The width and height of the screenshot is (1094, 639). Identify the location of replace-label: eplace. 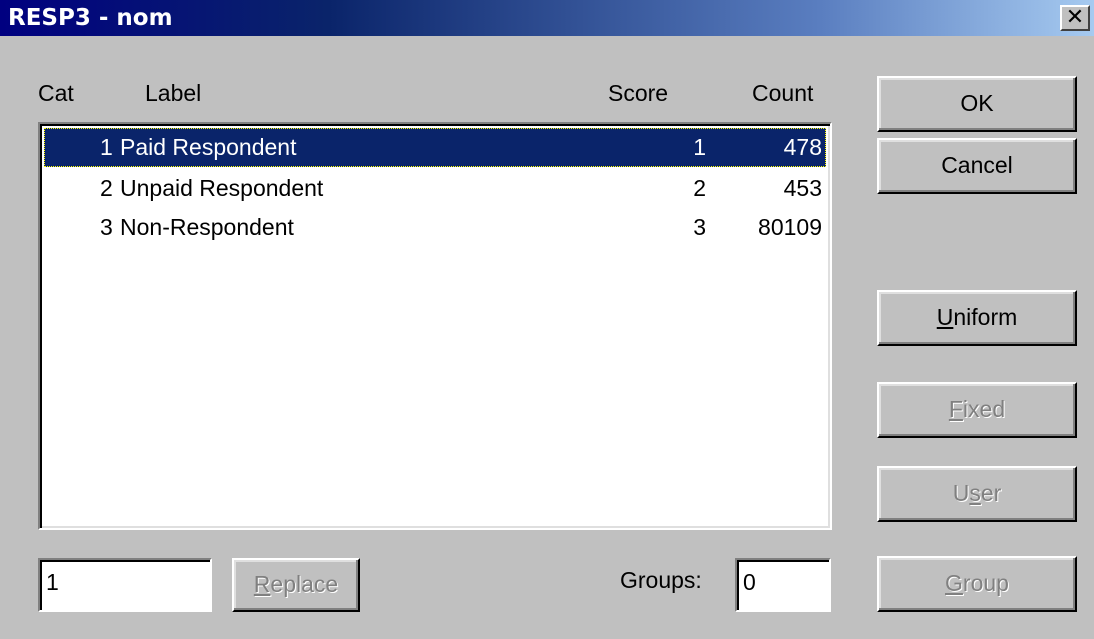
(304, 584).